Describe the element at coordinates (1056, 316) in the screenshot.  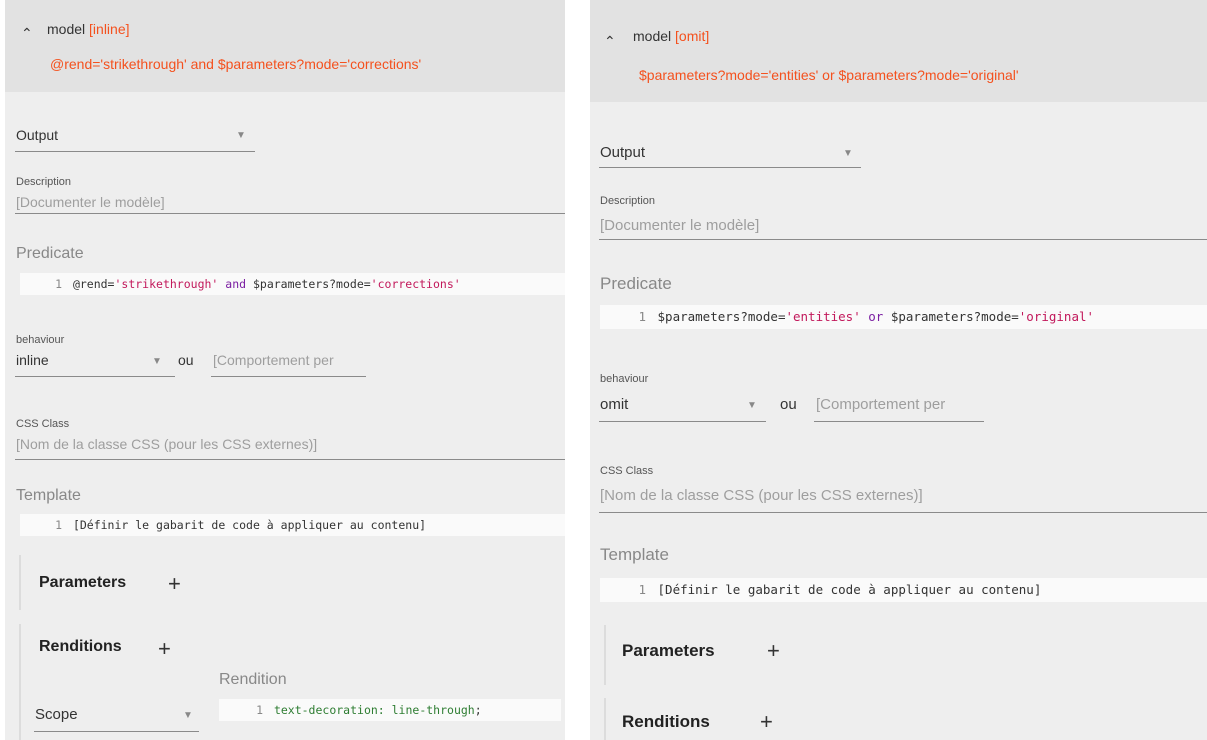
I see `code-token: 'original'` at that location.